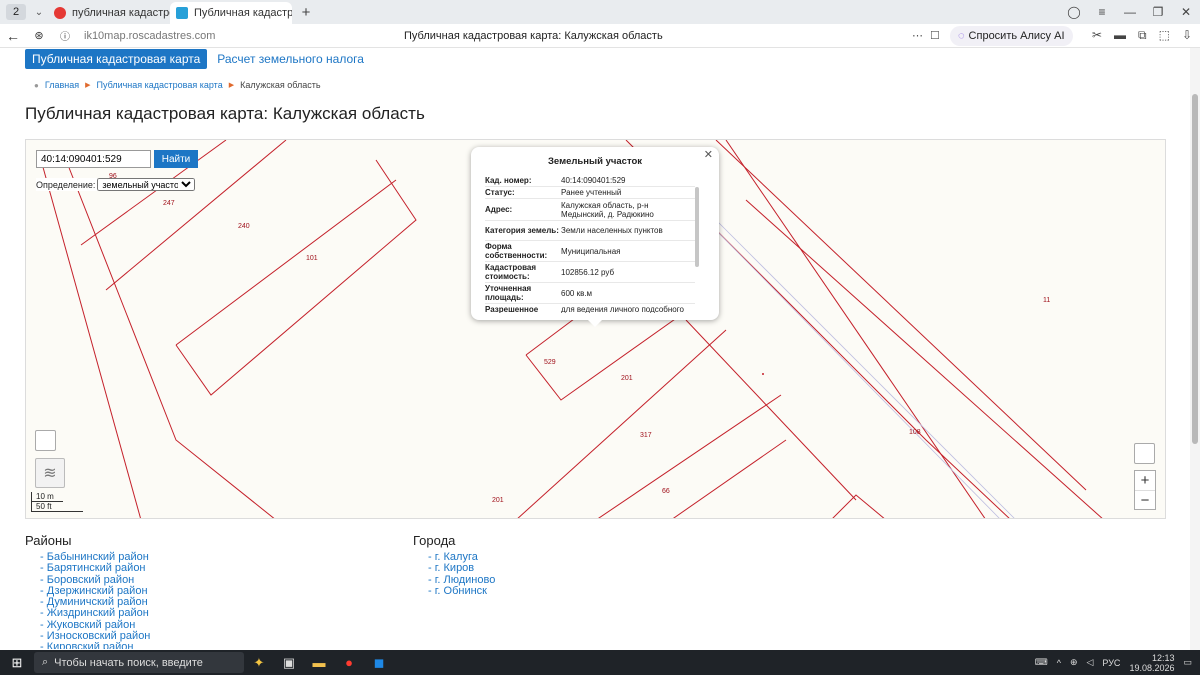  What do you see at coordinates (109, 13) in the screenshot?
I see `tab-cadastre-1: публичная кадастровая к` at bounding box center [109, 13].